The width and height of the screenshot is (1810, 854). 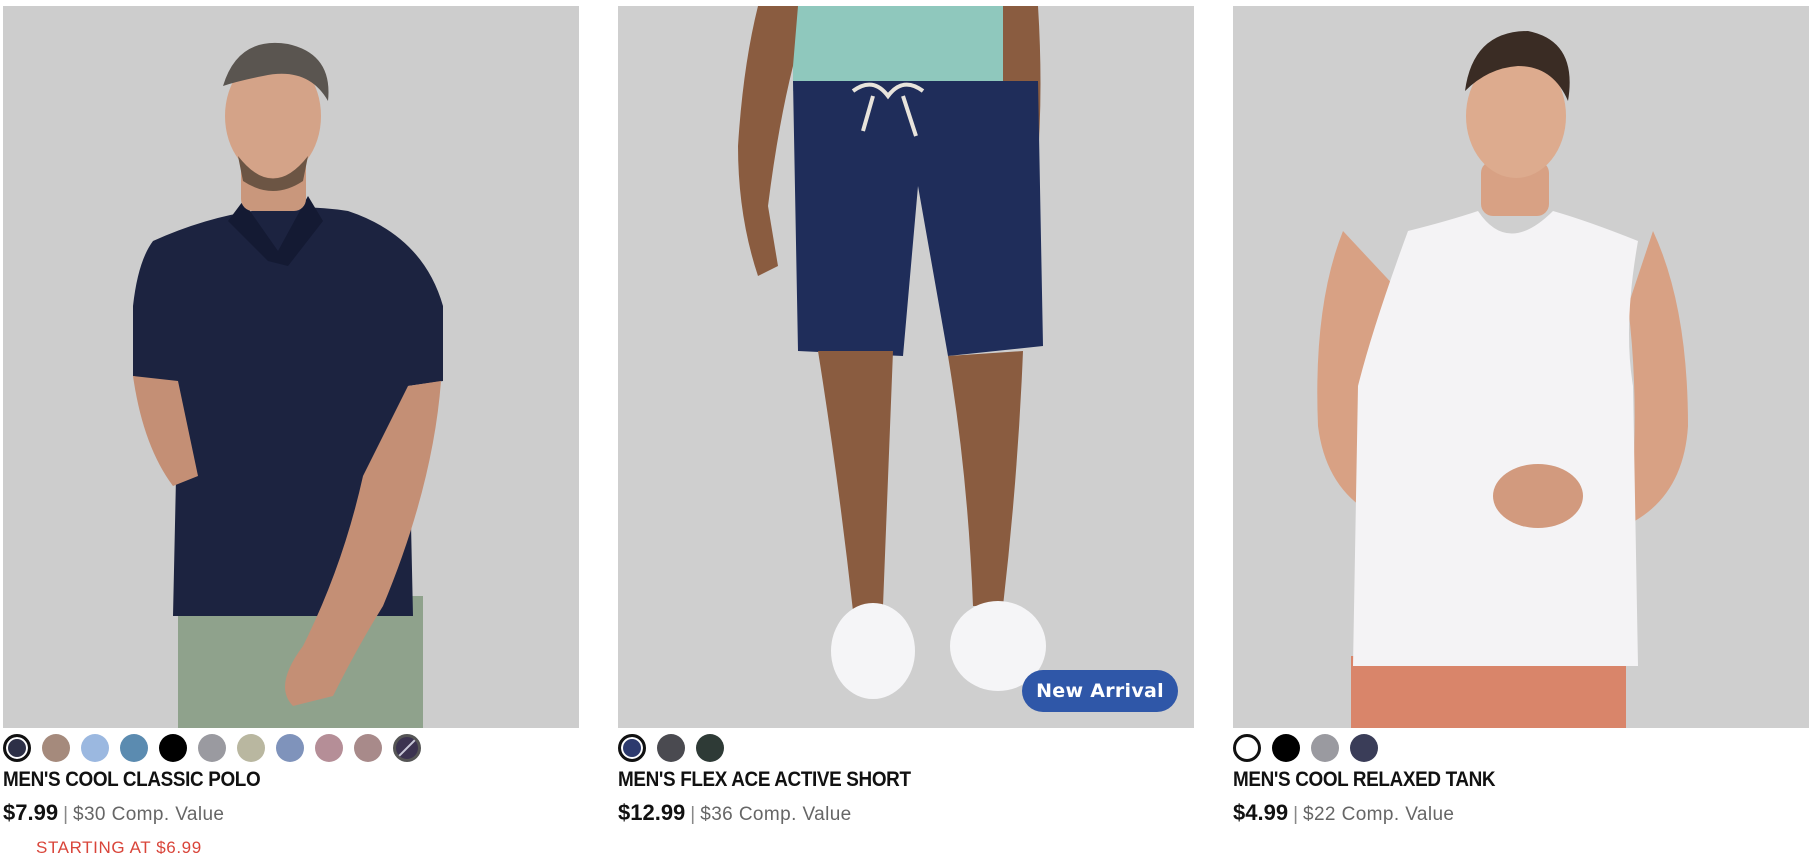 What do you see at coordinates (119, 846) in the screenshot?
I see `promo-text: STARTING AT $6.99` at bounding box center [119, 846].